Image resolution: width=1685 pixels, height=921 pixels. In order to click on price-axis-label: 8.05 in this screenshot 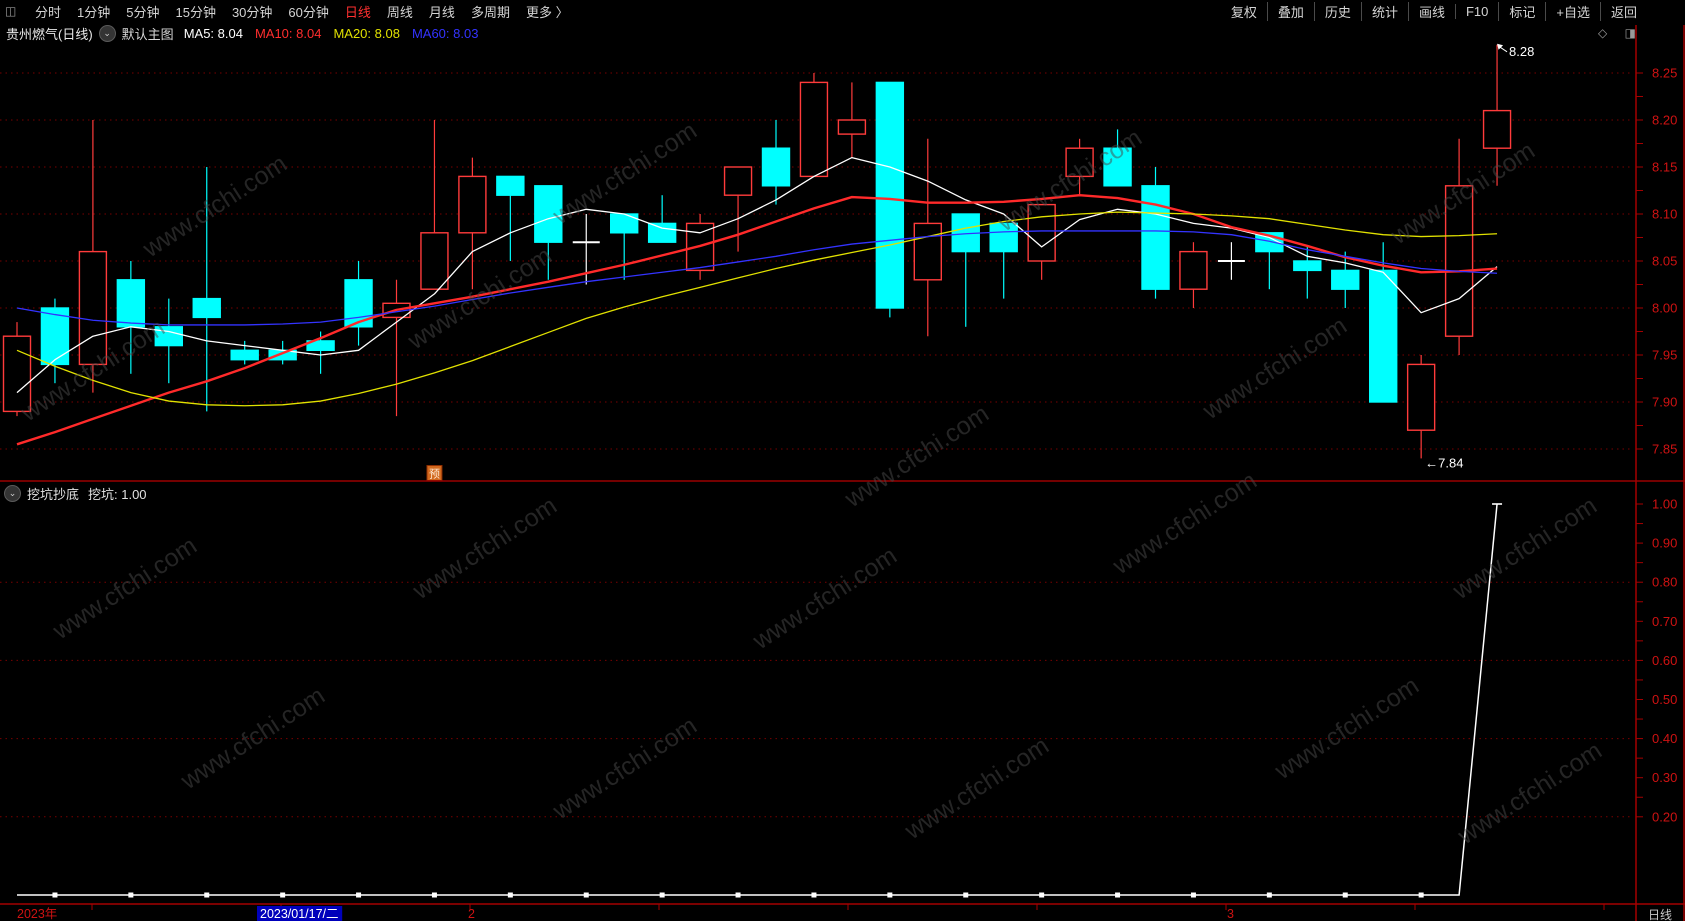, I will do `click(1664, 261)`.